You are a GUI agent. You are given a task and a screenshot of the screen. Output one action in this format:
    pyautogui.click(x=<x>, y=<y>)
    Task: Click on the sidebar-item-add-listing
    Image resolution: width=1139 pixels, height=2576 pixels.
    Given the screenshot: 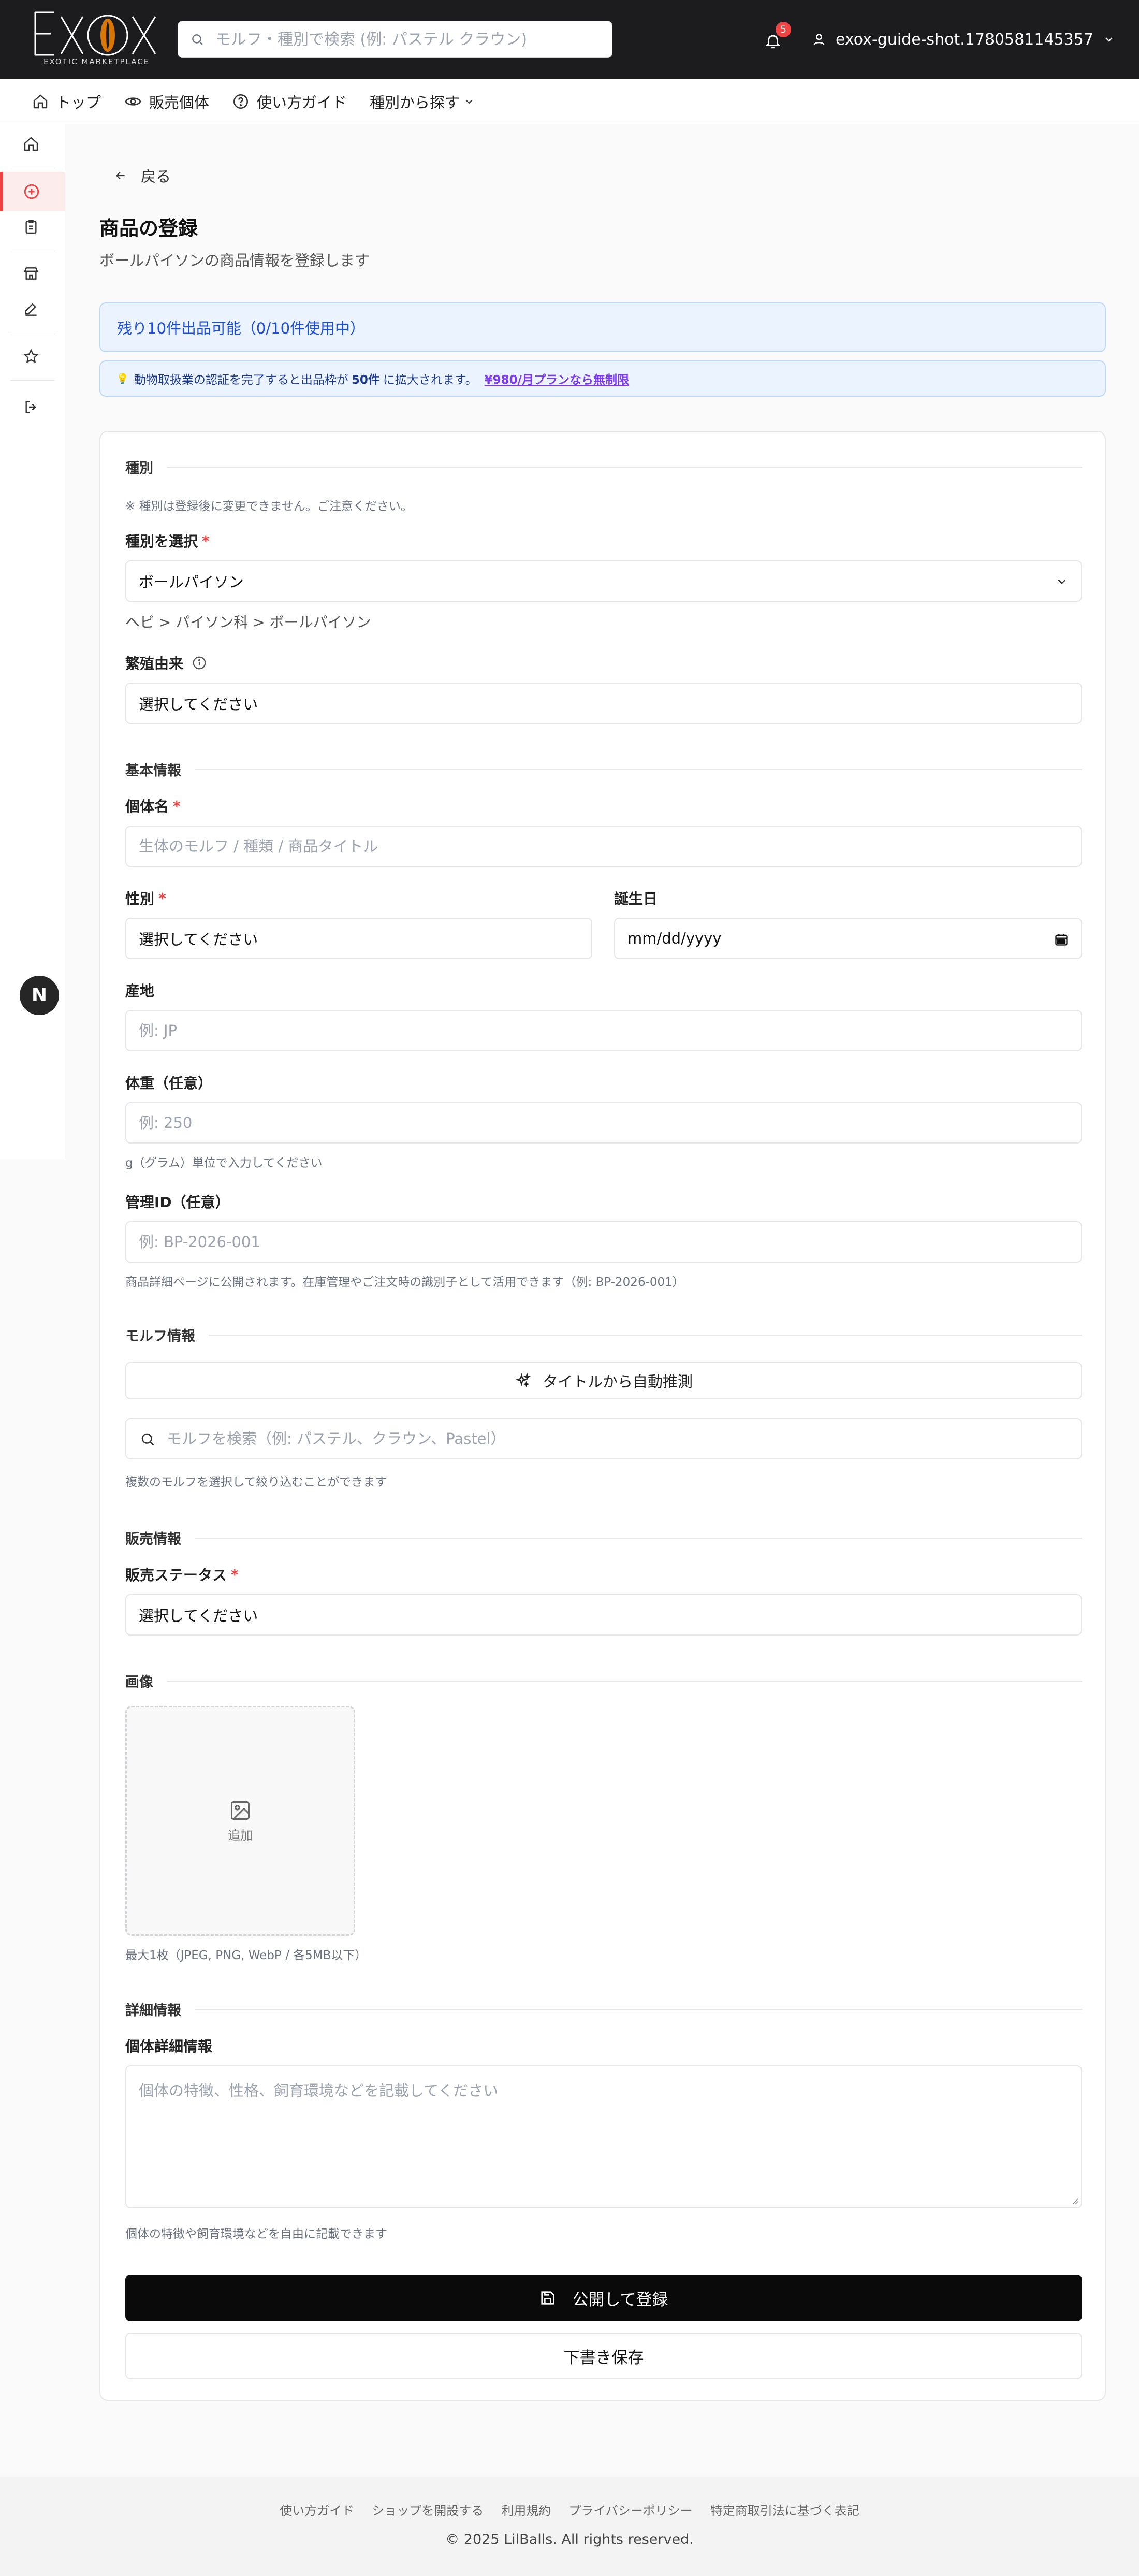 What is the action you would take?
    pyautogui.click(x=32, y=192)
    